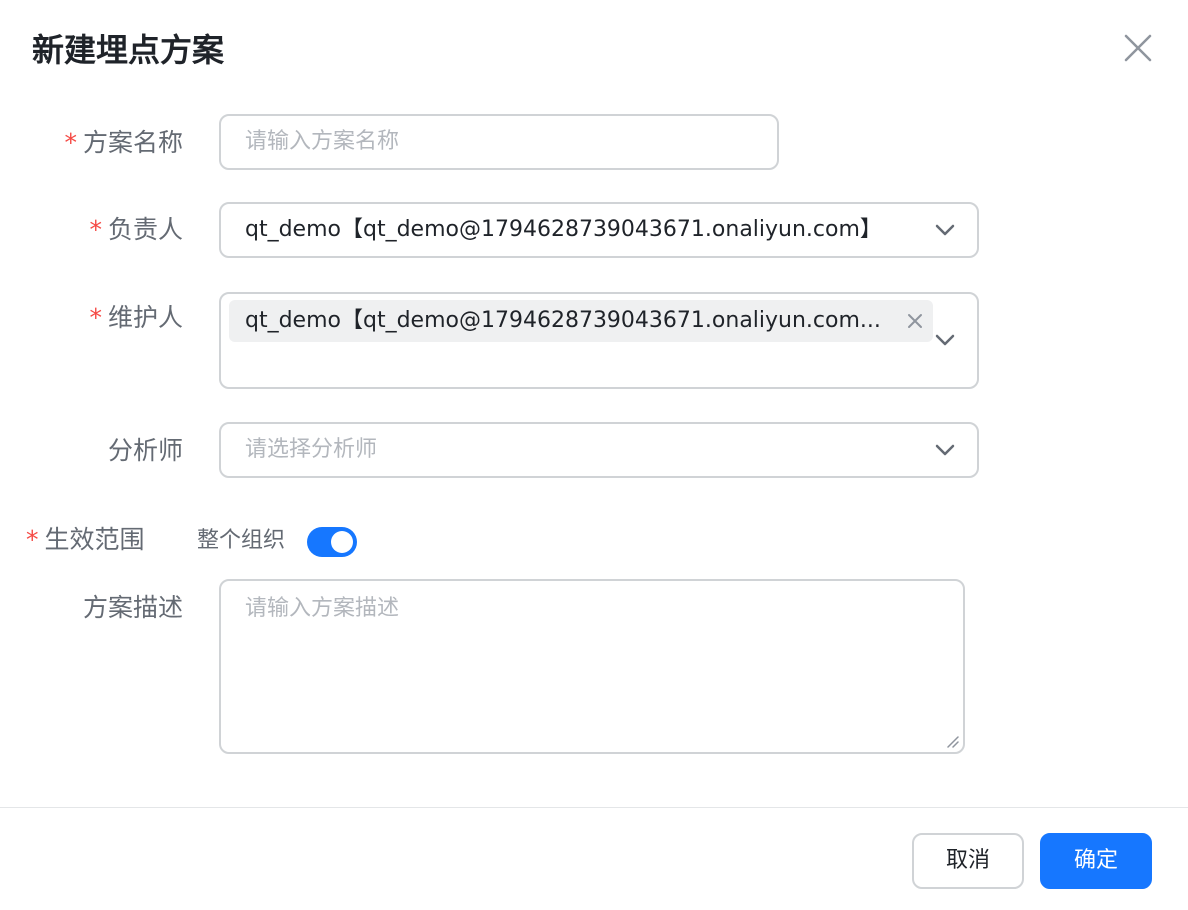 This screenshot has height=910, width=1188. What do you see at coordinates (322, 608) in the screenshot?
I see `description-placeholder: 请输入方案描述` at bounding box center [322, 608].